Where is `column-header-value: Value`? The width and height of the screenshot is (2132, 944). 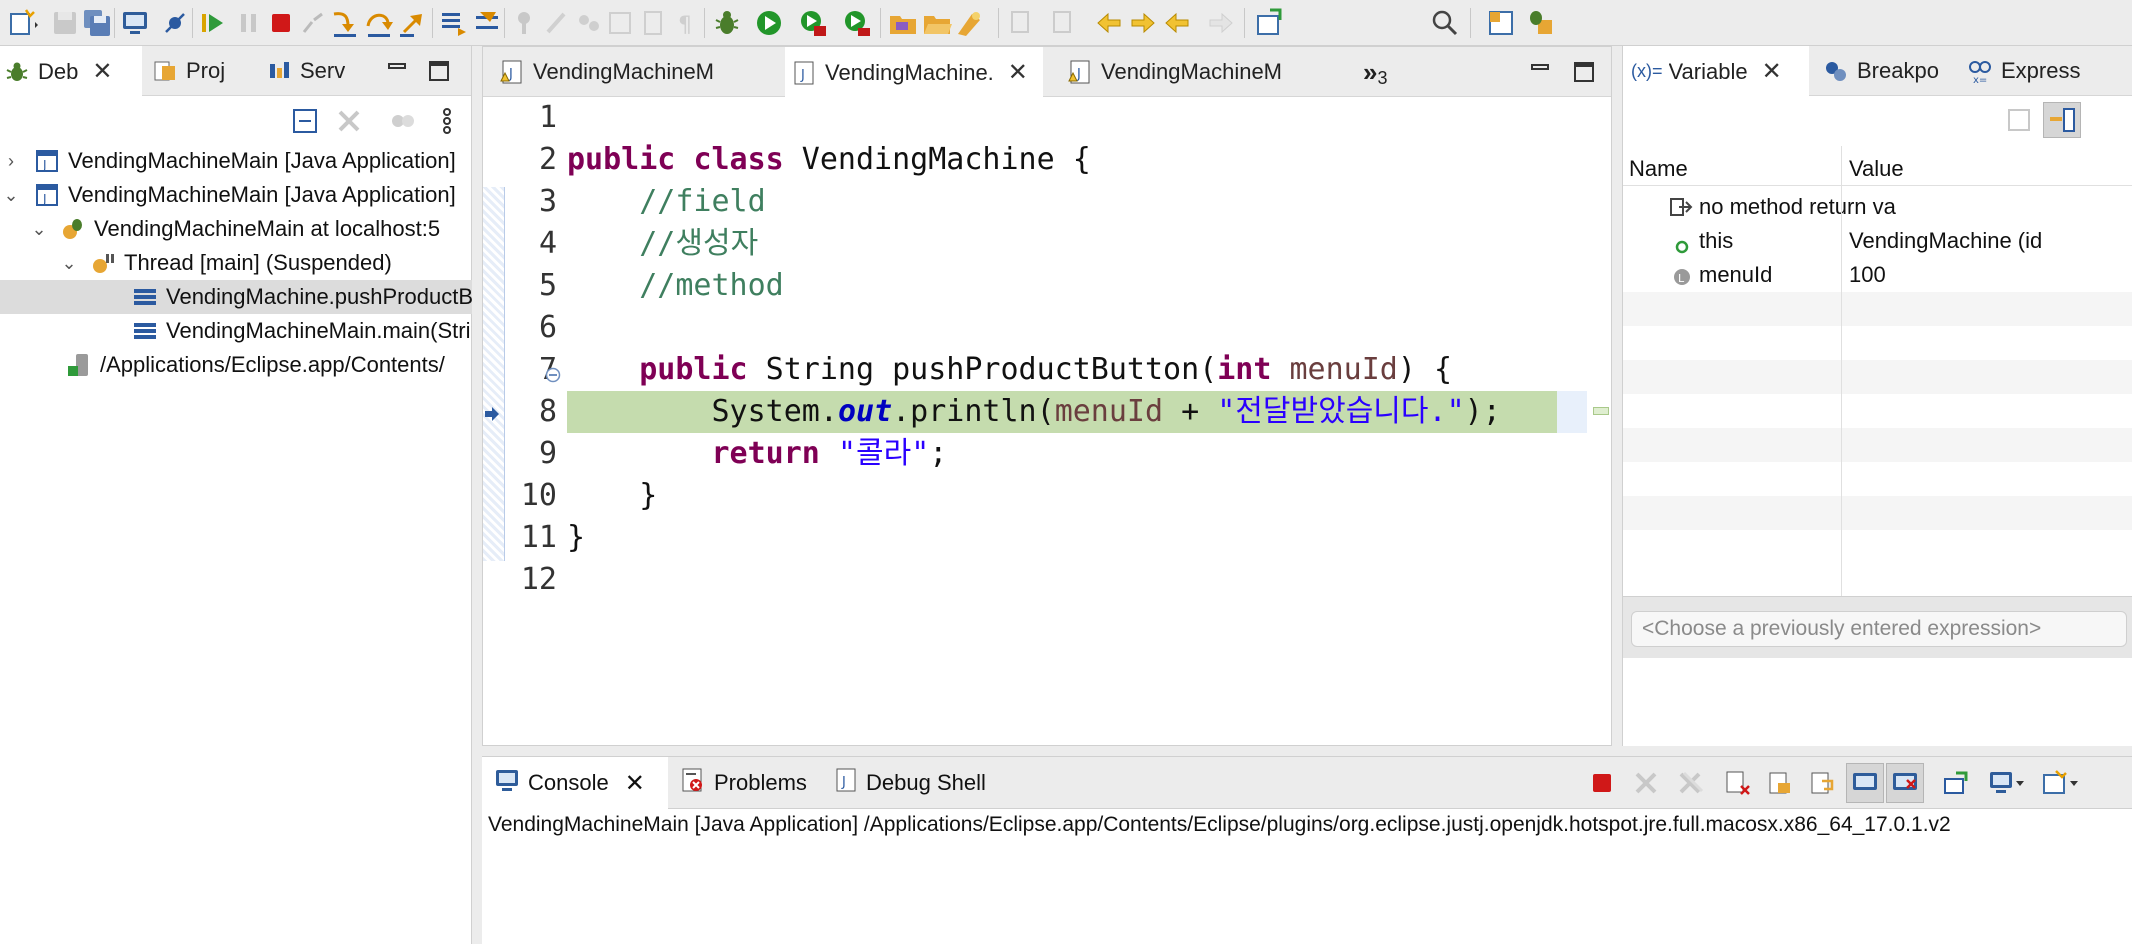
column-header-value: Value is located at coordinates (1876, 169).